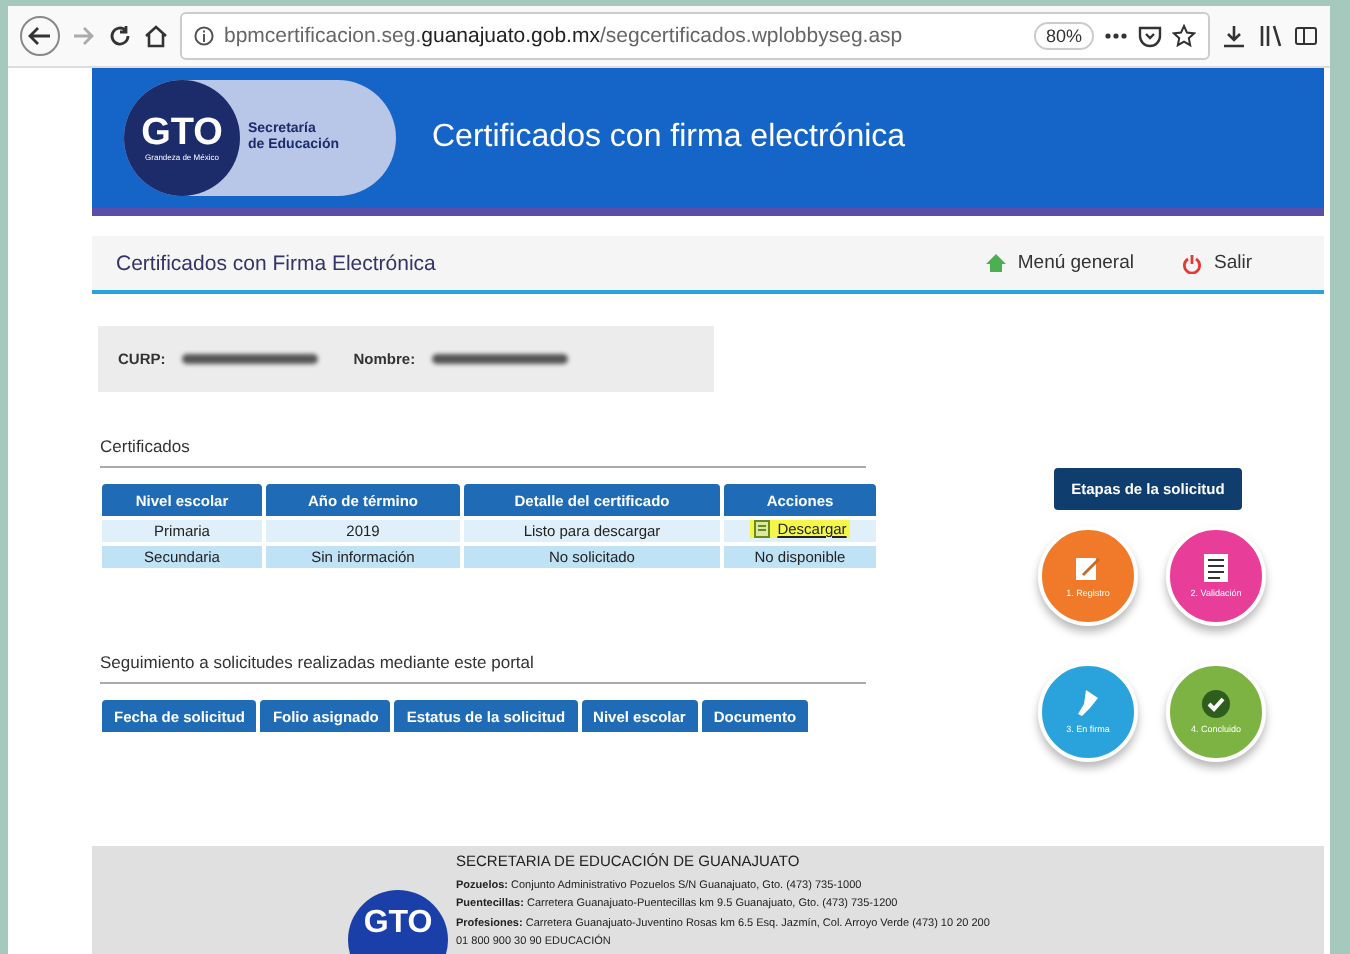  I want to click on zoom-level: 80%, so click(1063, 36).